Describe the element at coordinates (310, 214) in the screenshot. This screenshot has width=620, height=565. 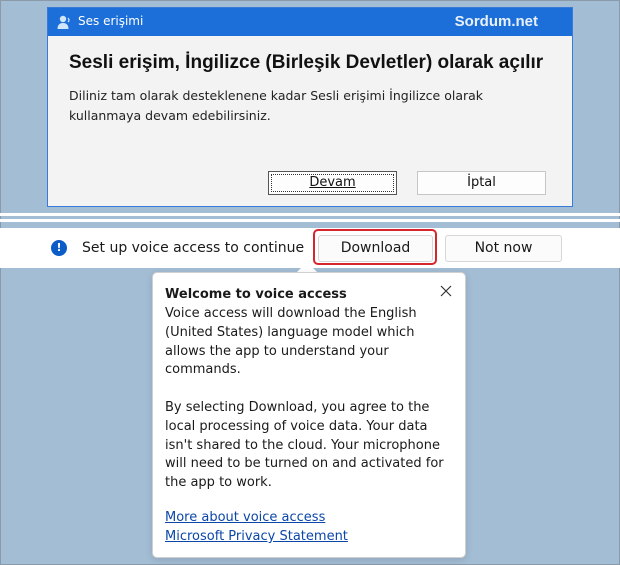
I see `separator-top` at that location.